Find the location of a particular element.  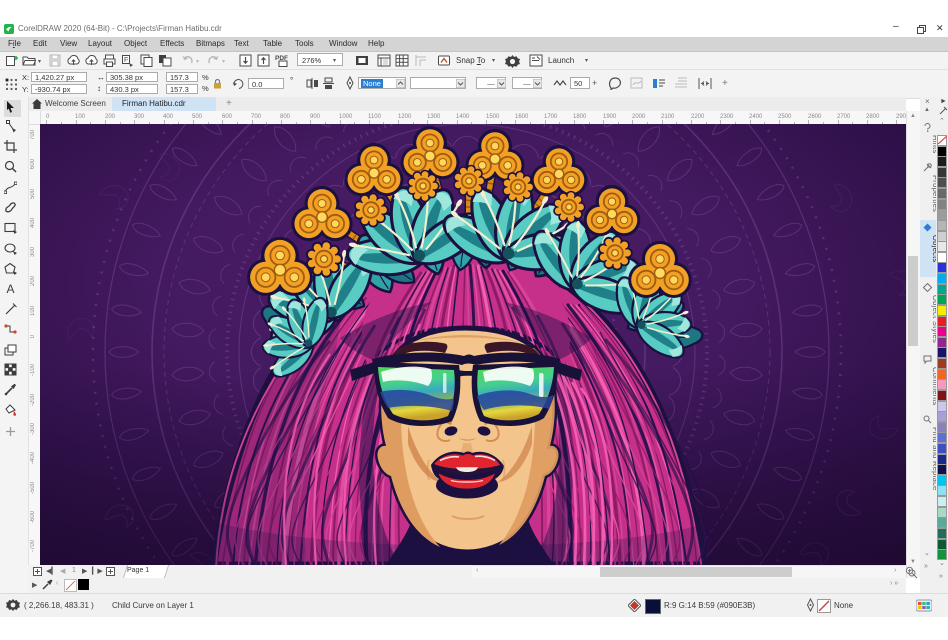

svg-text: F is located at coordinates (126, 60).